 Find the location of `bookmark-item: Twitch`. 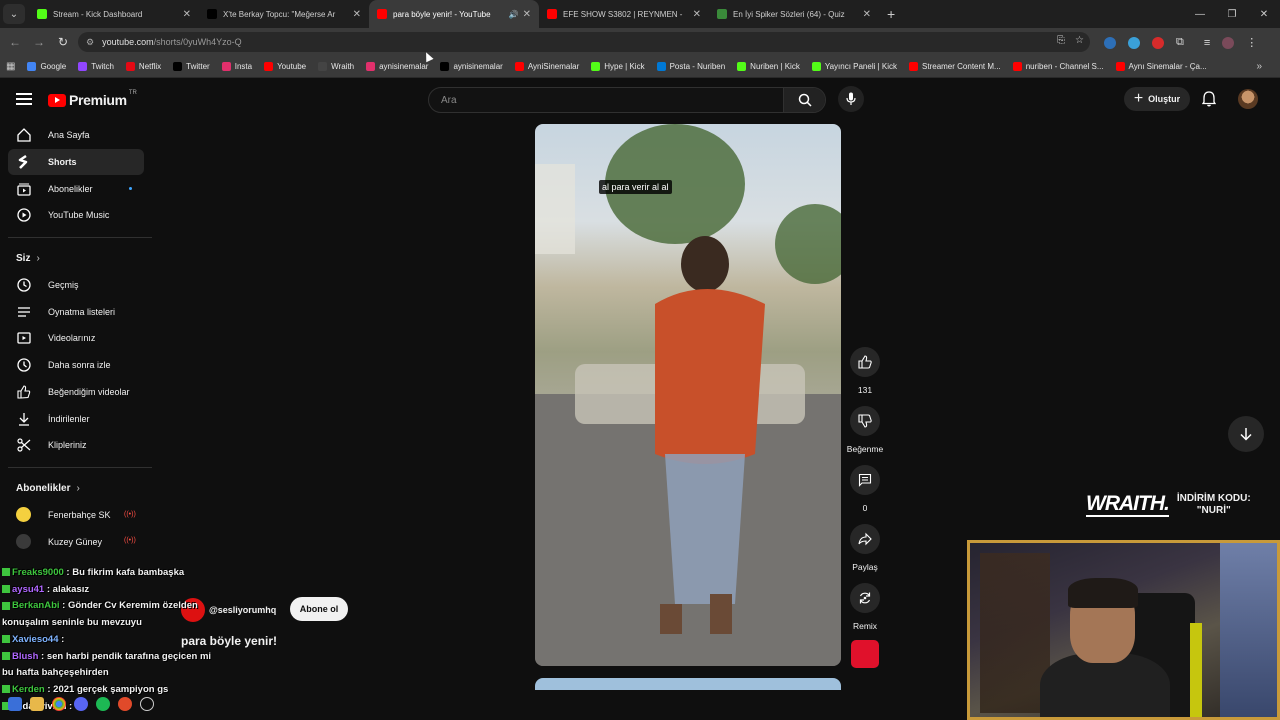

bookmark-item: Twitch is located at coordinates (96, 66).